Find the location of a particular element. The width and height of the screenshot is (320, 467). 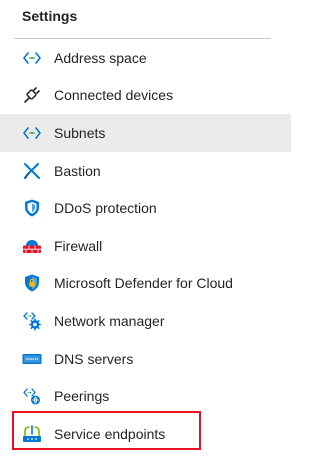

nav-item-subnets: Subnets is located at coordinates (145, 133).